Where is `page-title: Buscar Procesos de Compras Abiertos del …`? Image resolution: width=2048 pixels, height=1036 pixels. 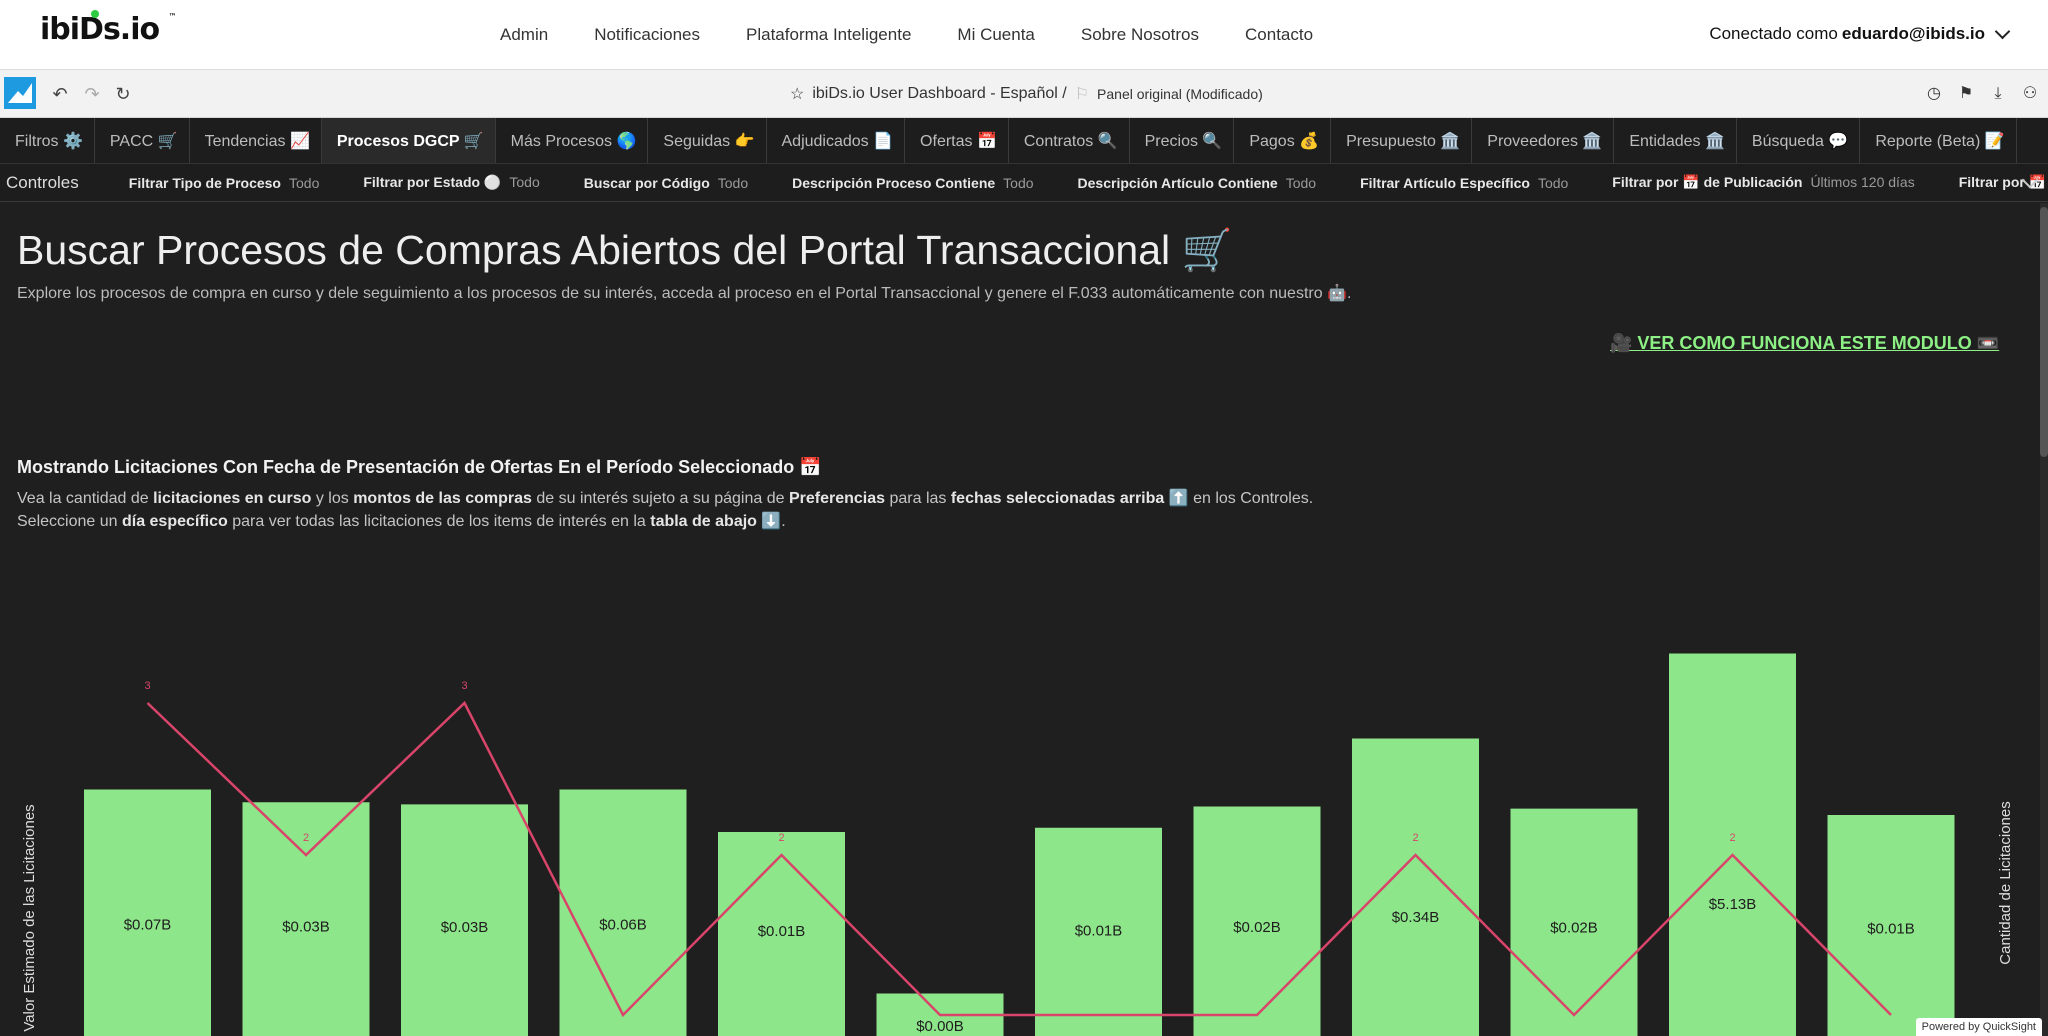
page-title: Buscar Procesos de Compras Abiertos del … is located at coordinates (625, 250).